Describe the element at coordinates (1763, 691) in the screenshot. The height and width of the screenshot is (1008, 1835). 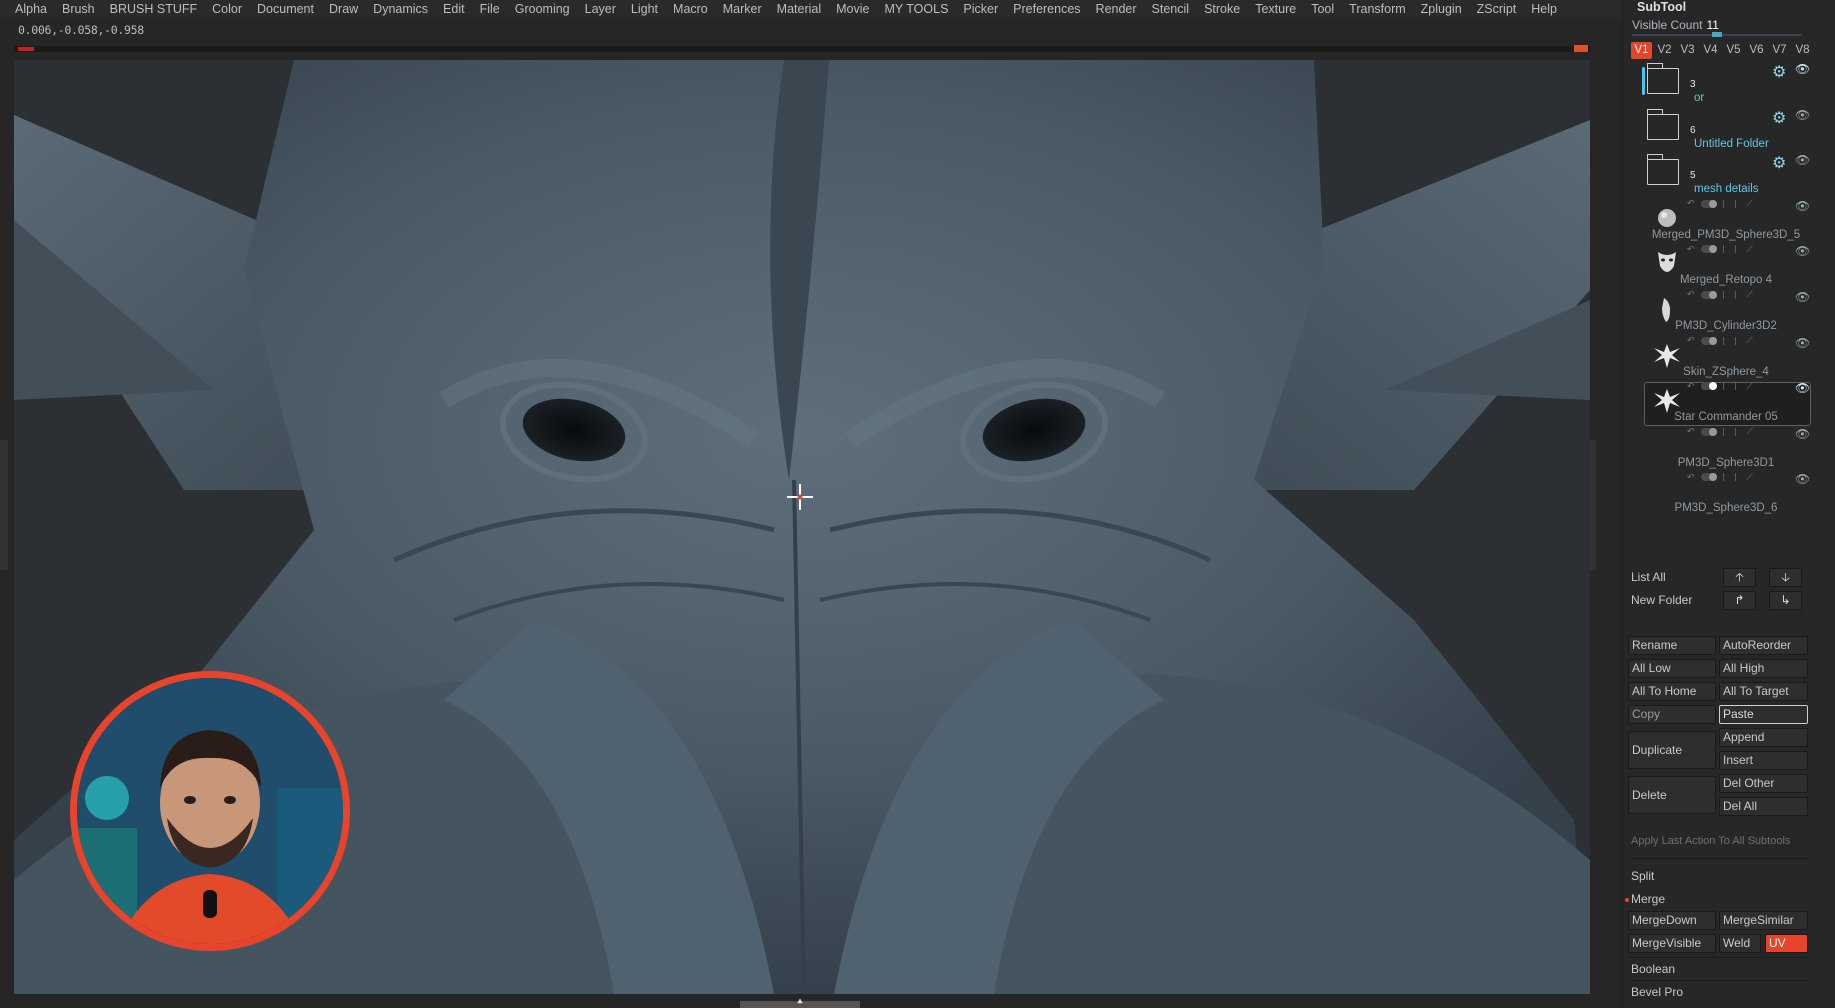
I see `all-to-target-button: All To Target` at that location.